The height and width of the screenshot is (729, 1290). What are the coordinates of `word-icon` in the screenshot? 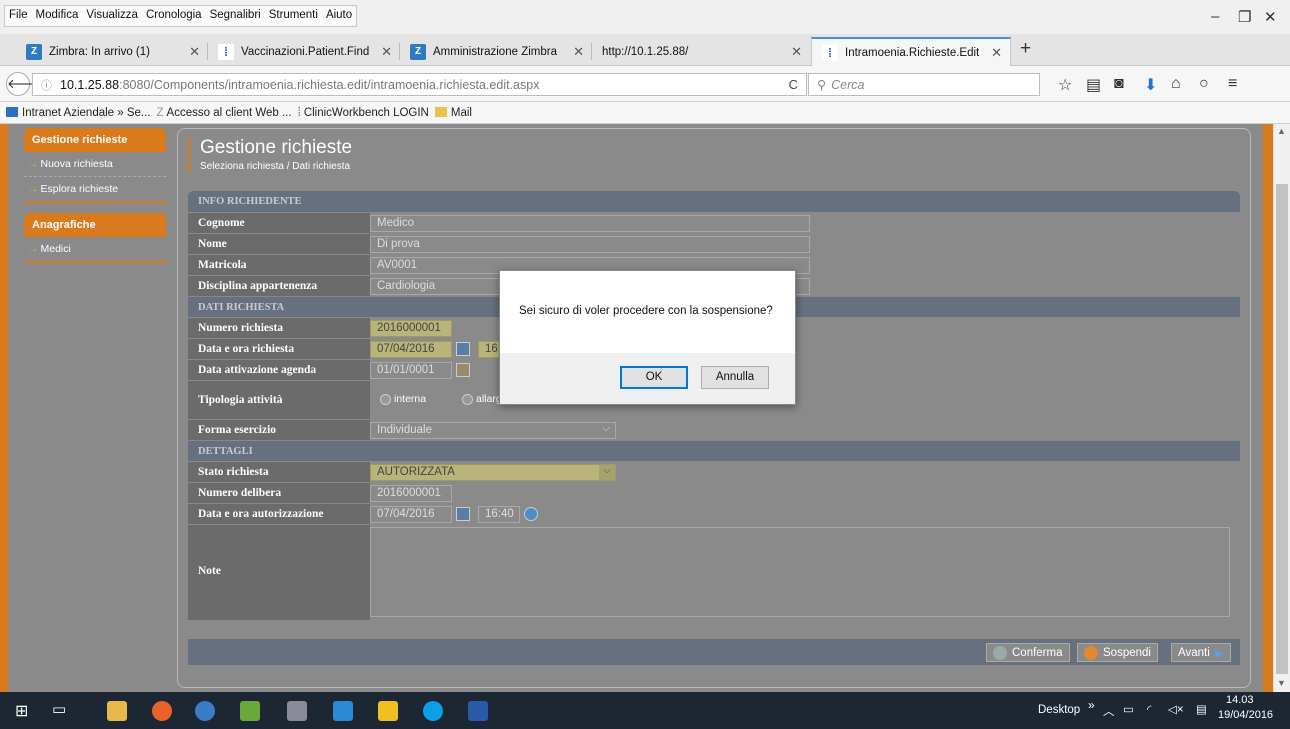 It's located at (478, 711).